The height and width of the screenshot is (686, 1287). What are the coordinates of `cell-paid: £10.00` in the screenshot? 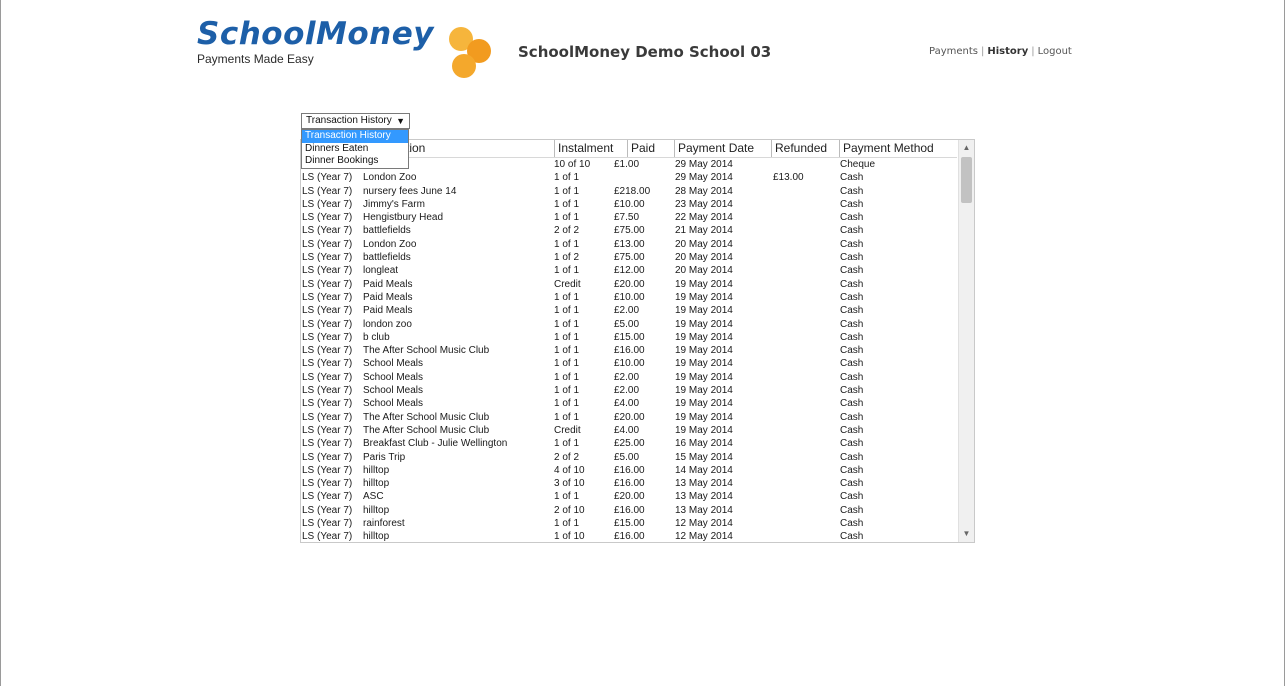 It's located at (629, 364).